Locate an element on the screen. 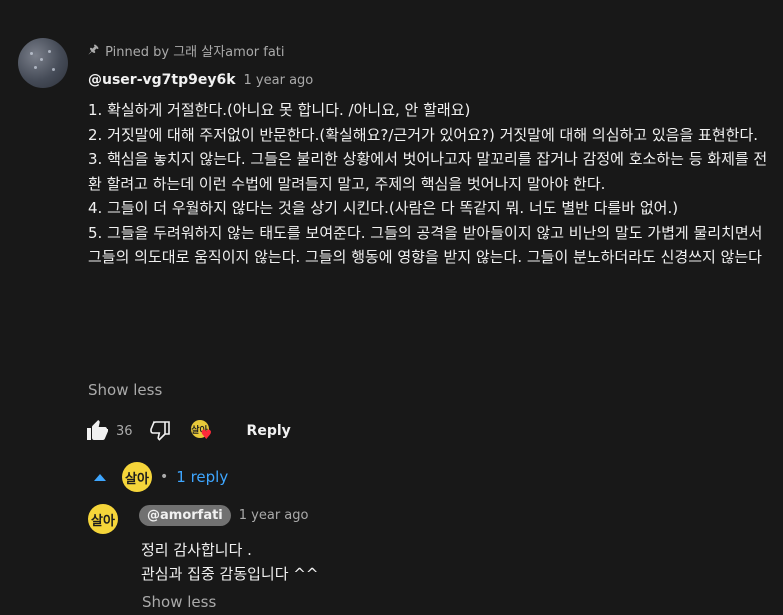 This screenshot has width=783, height=615. like-icon is located at coordinates (97, 430).